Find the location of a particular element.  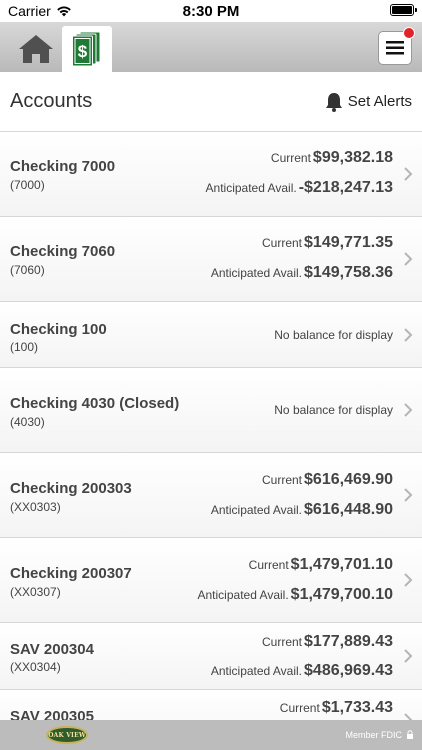

menu-button is located at coordinates (396, 46).